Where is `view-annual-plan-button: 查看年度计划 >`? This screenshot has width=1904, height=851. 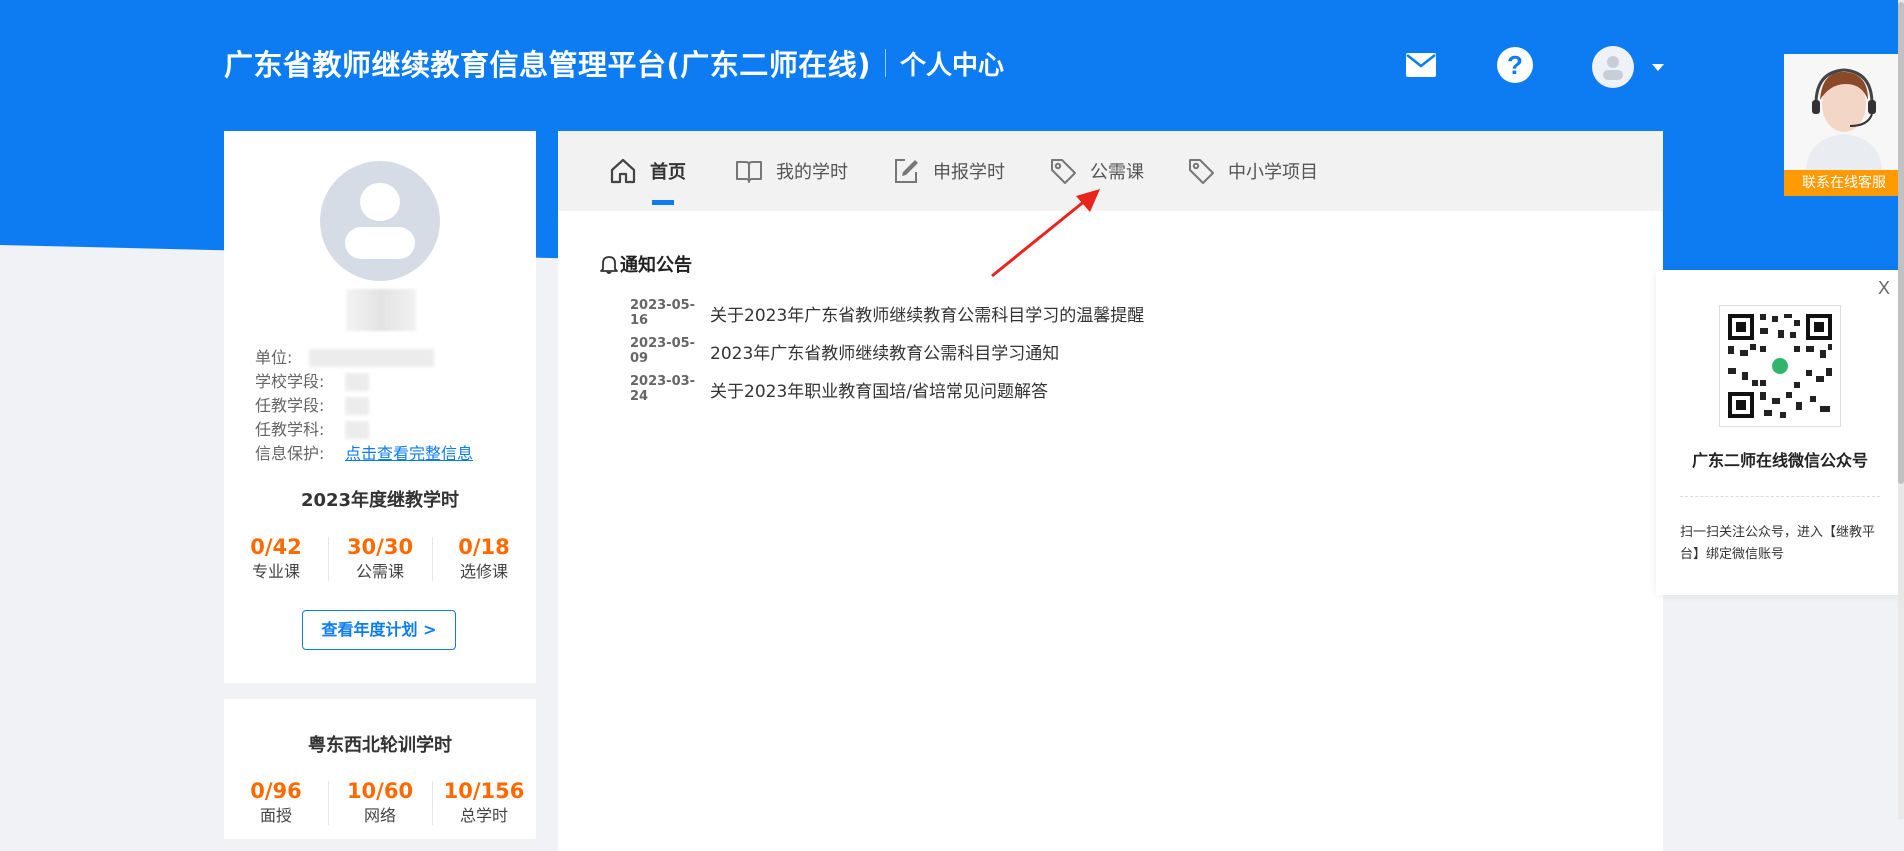
view-annual-plan-button: 查看年度计划 > is located at coordinates (379, 630).